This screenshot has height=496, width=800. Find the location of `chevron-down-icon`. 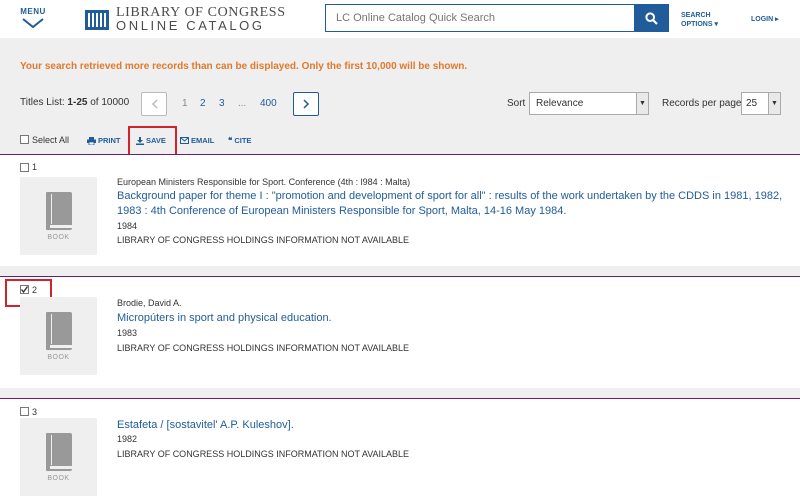

chevron-down-icon is located at coordinates (33, 23).